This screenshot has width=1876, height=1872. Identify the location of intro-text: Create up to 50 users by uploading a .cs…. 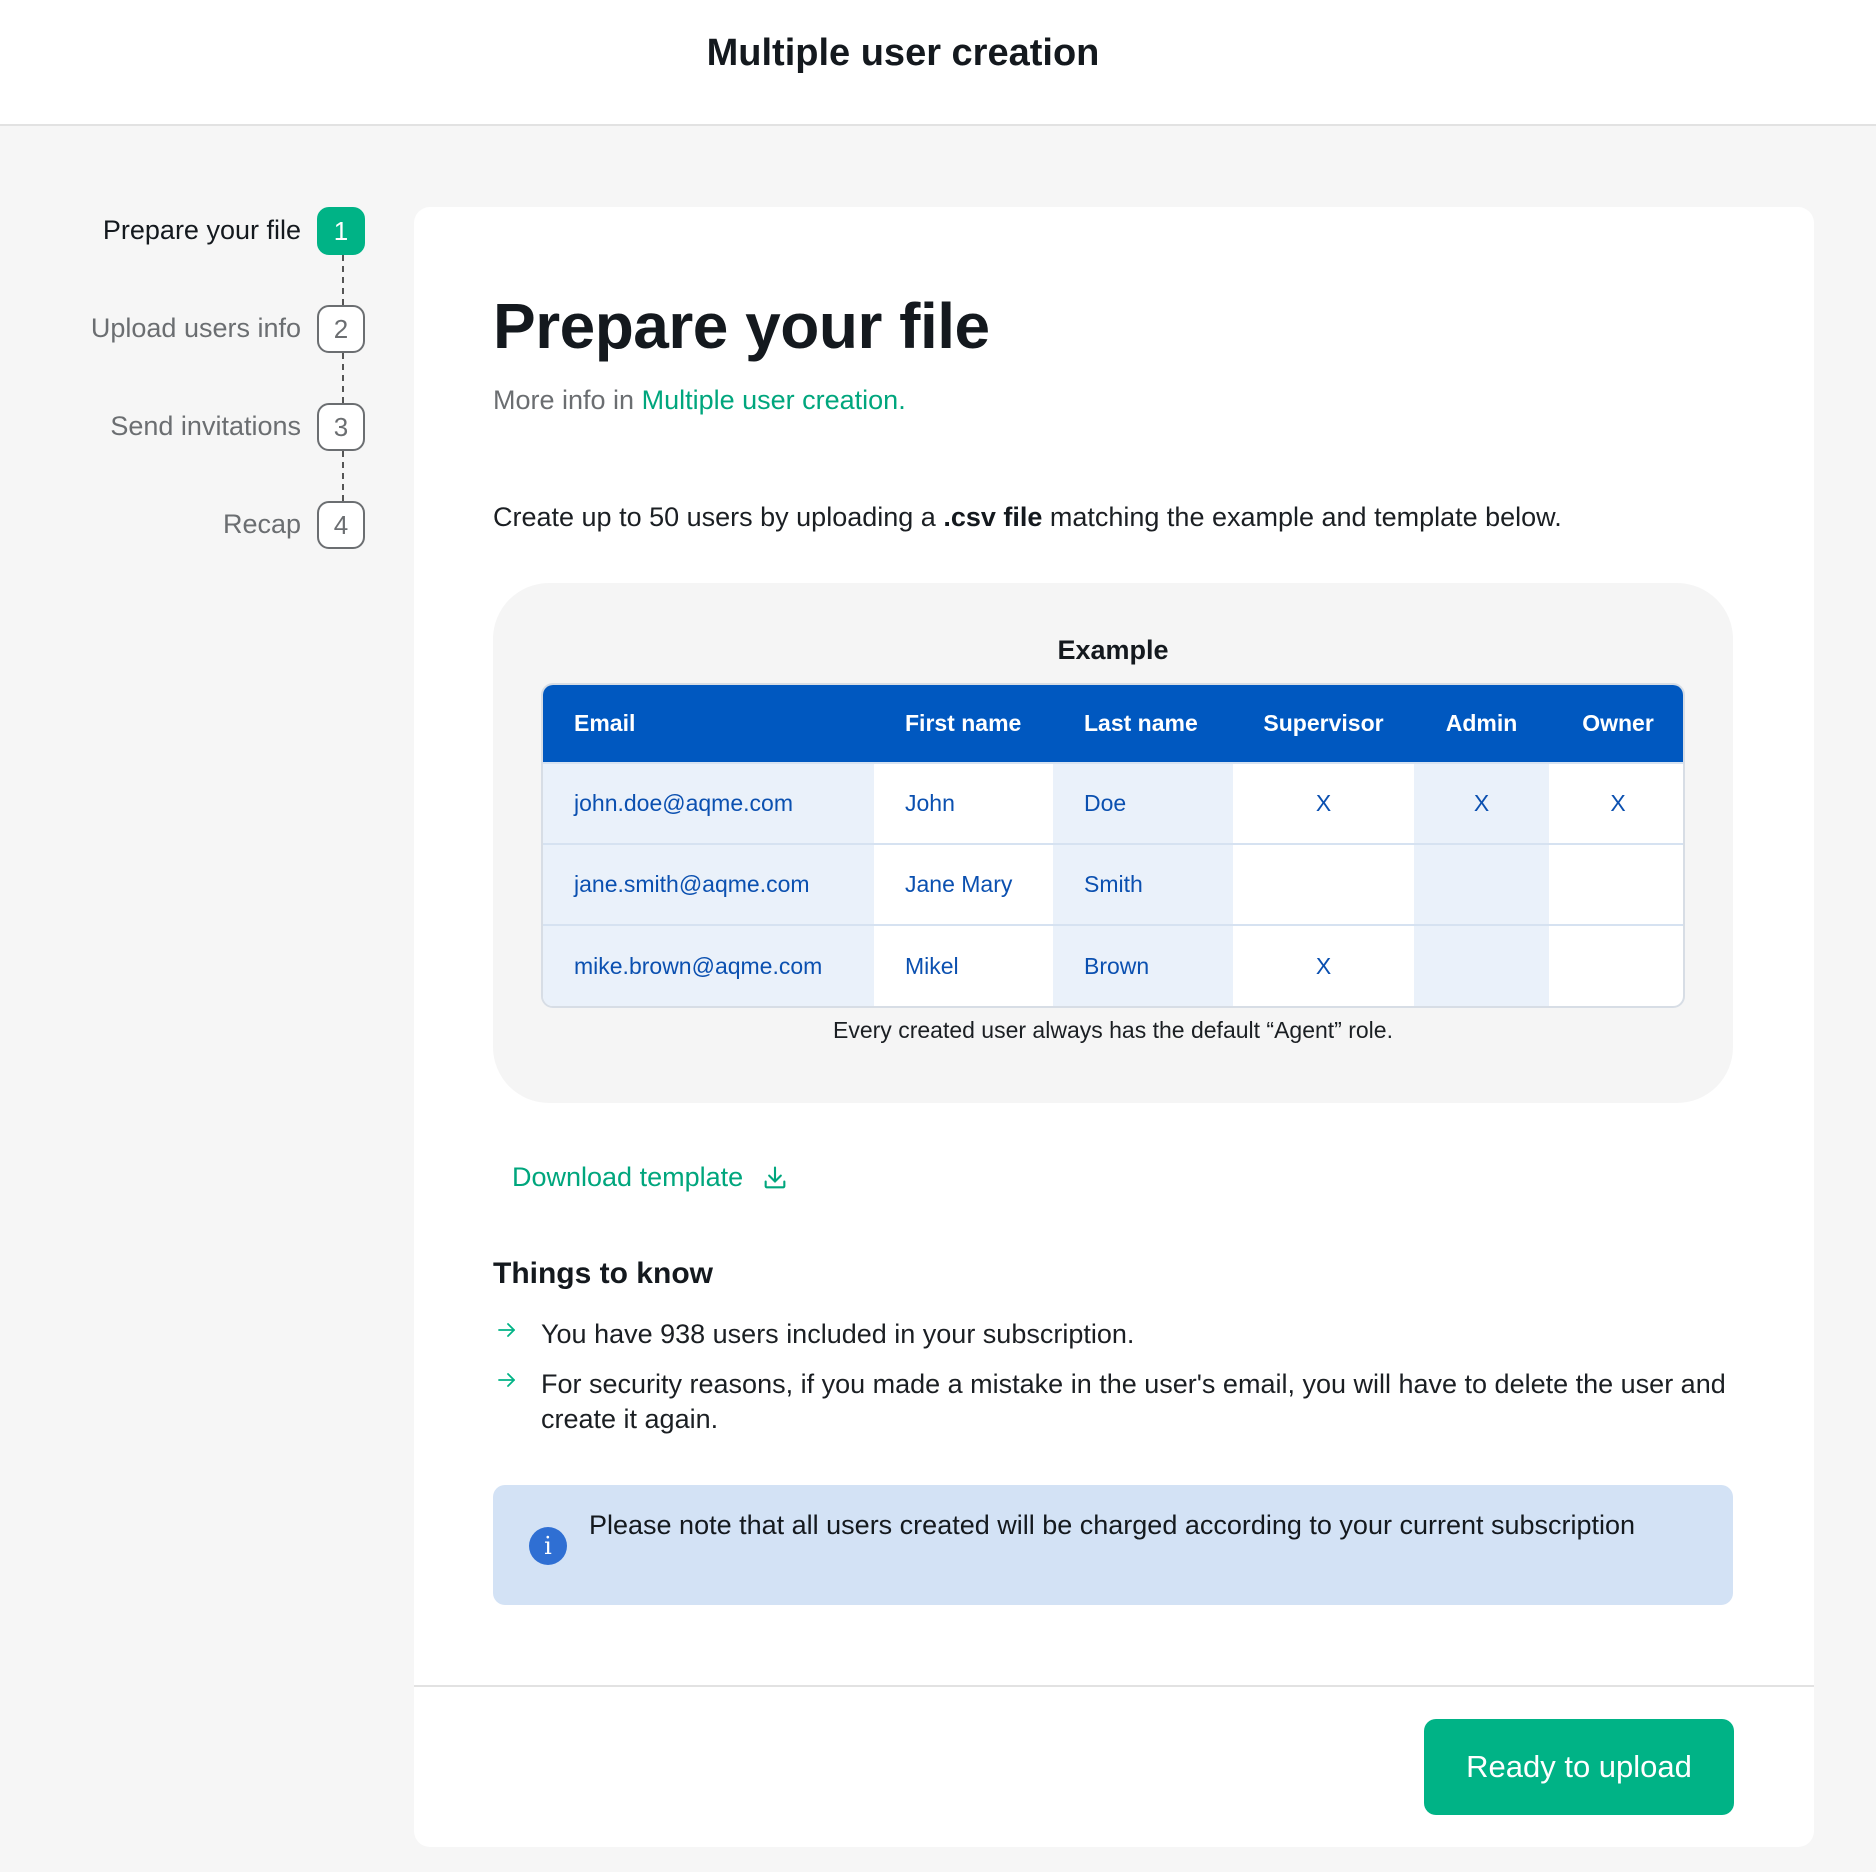
(1027, 517).